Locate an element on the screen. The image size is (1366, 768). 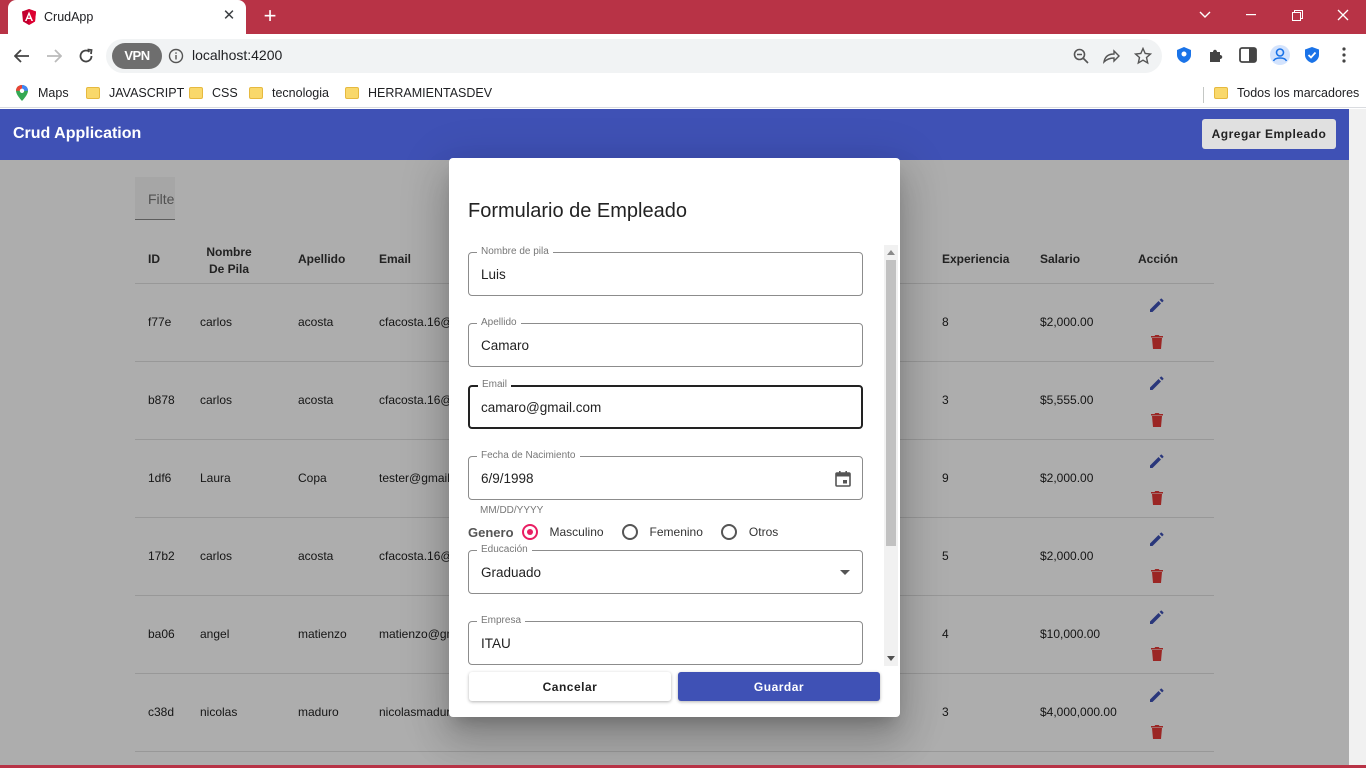
field-value: camaro@gmail.com is located at coordinates (541, 407).